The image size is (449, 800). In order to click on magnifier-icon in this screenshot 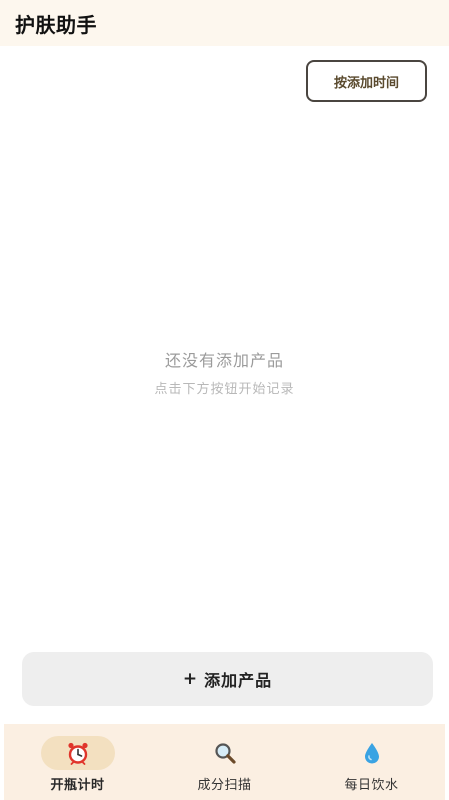, I will do `click(225, 753)`.